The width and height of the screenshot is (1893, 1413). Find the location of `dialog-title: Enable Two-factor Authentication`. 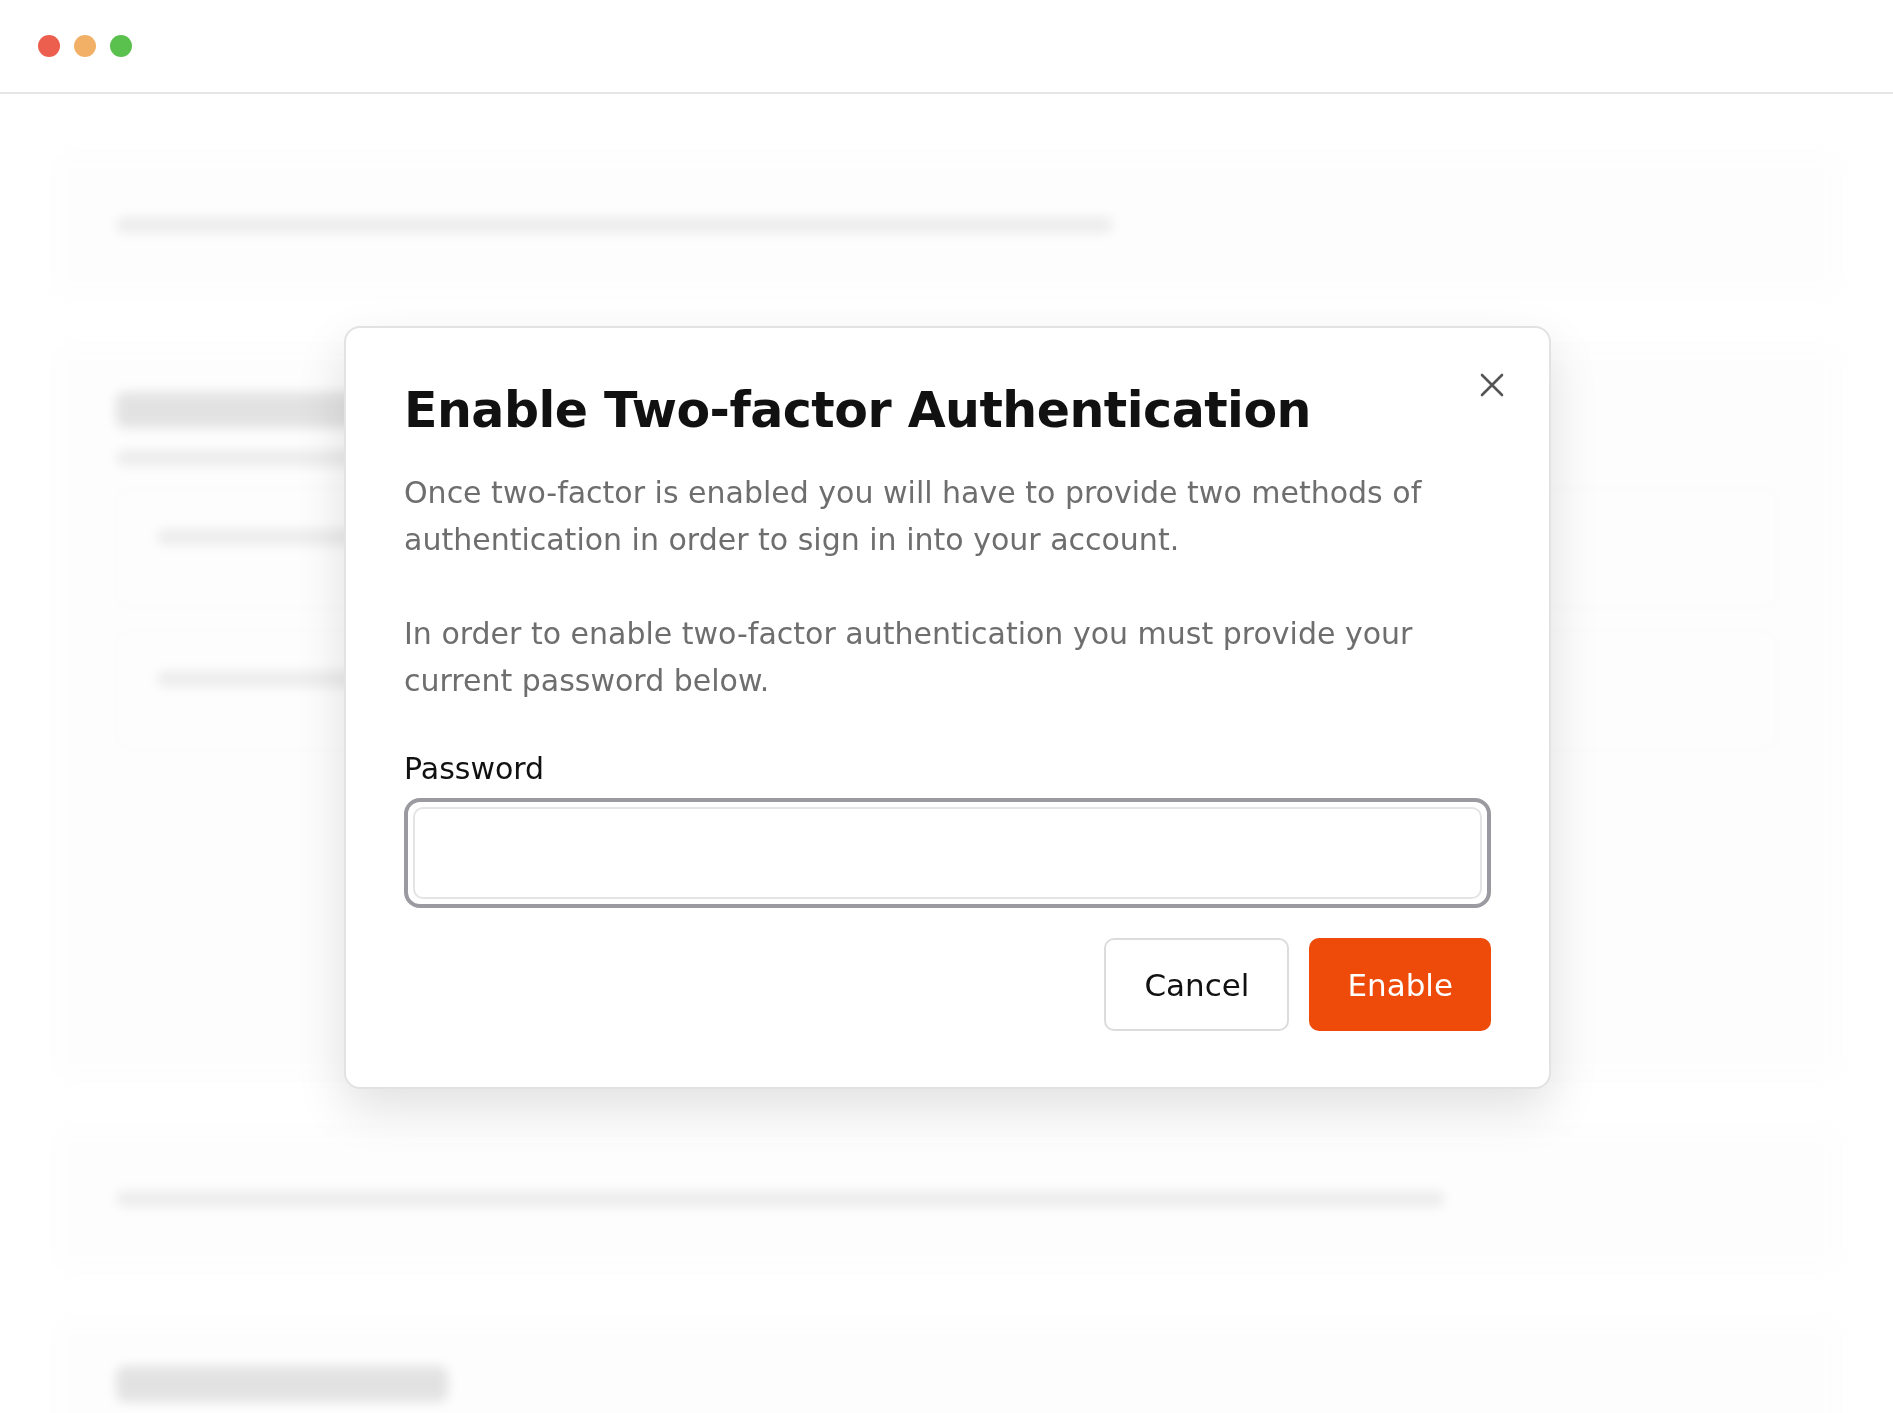

dialog-title: Enable Two-factor Authentication is located at coordinates (858, 410).